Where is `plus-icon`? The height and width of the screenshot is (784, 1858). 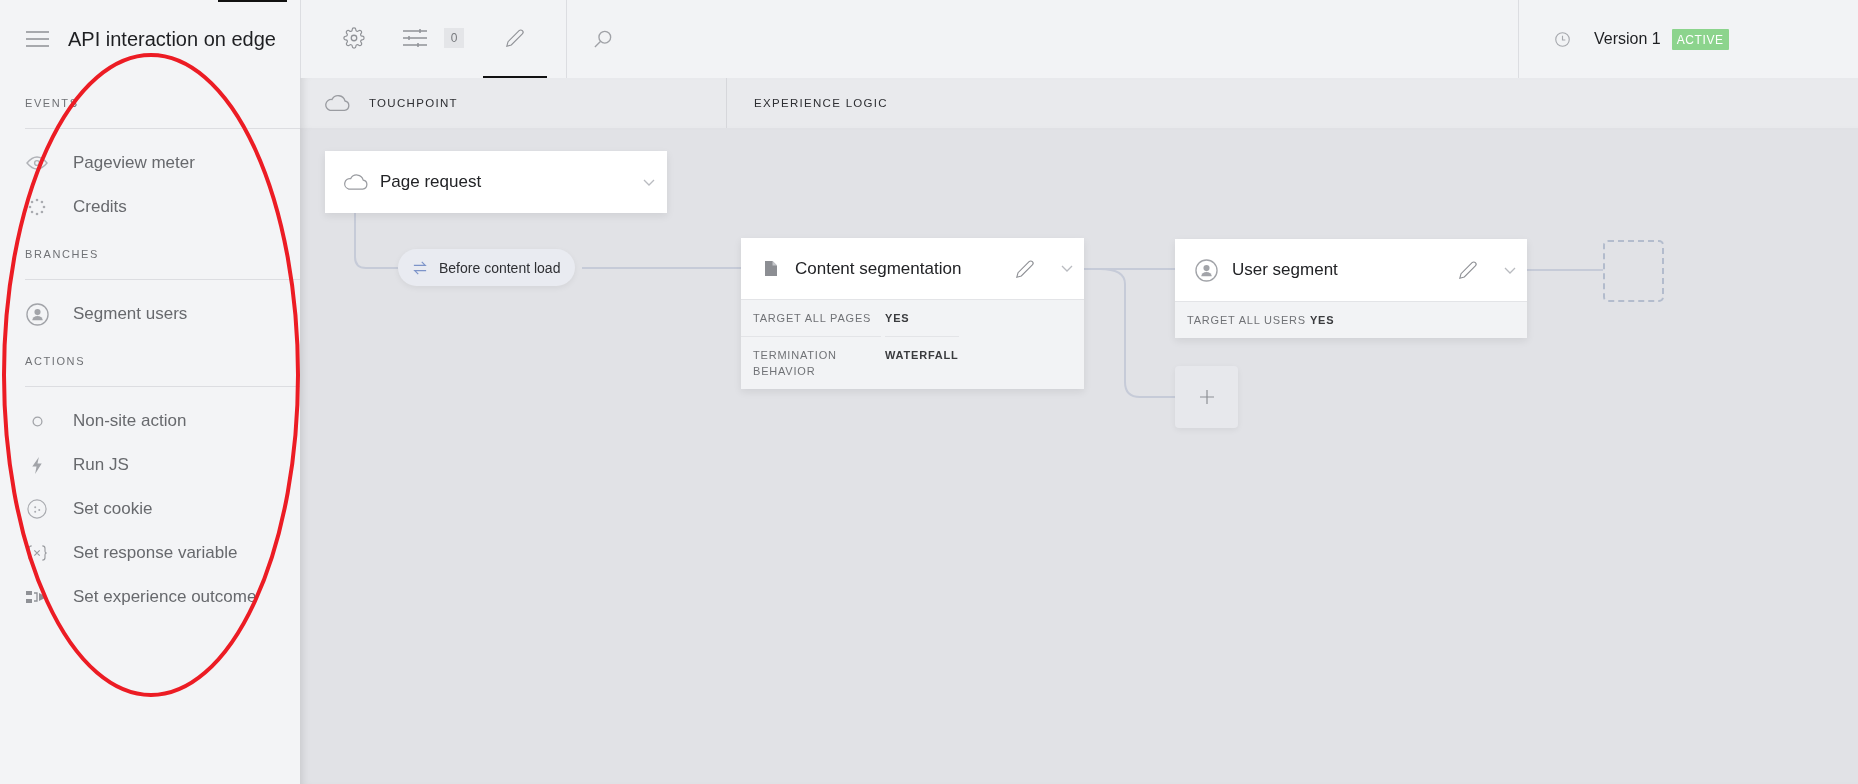
plus-icon is located at coordinates (1206, 397).